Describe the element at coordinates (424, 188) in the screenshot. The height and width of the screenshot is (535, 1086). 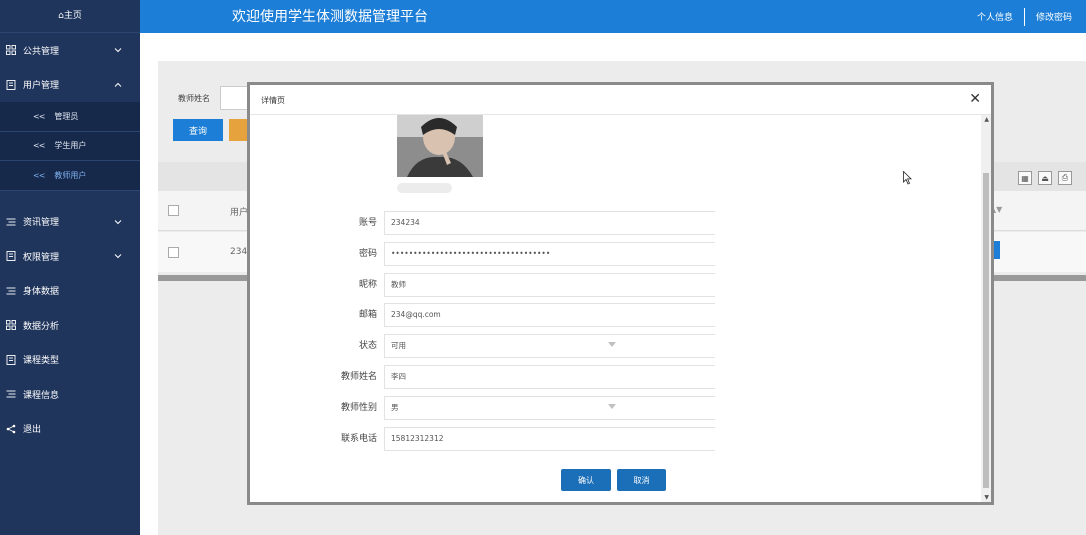
I see `avatar-upload-placeholder` at that location.